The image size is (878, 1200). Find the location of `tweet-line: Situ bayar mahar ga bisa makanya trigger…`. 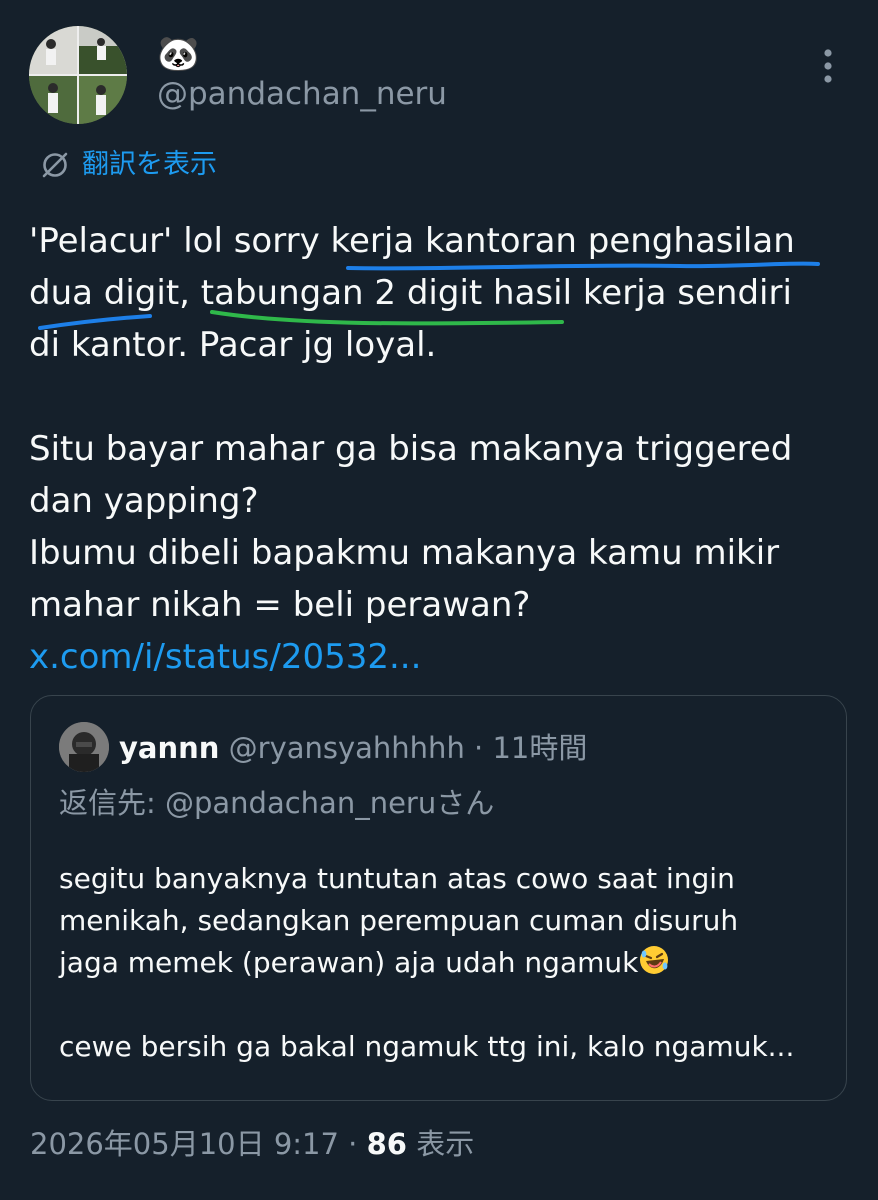

tweet-line: Situ bayar mahar ga bisa makanya trigger… is located at coordinates (411, 449).